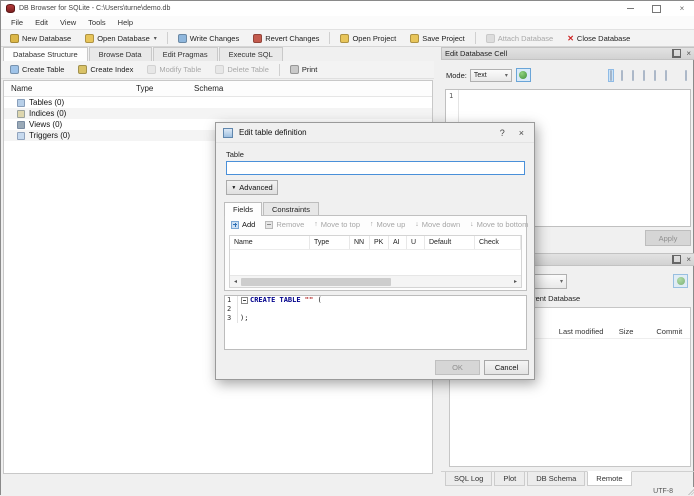  Describe the element at coordinates (316, 281) in the screenshot. I see `scrollbar-thumb` at that location.